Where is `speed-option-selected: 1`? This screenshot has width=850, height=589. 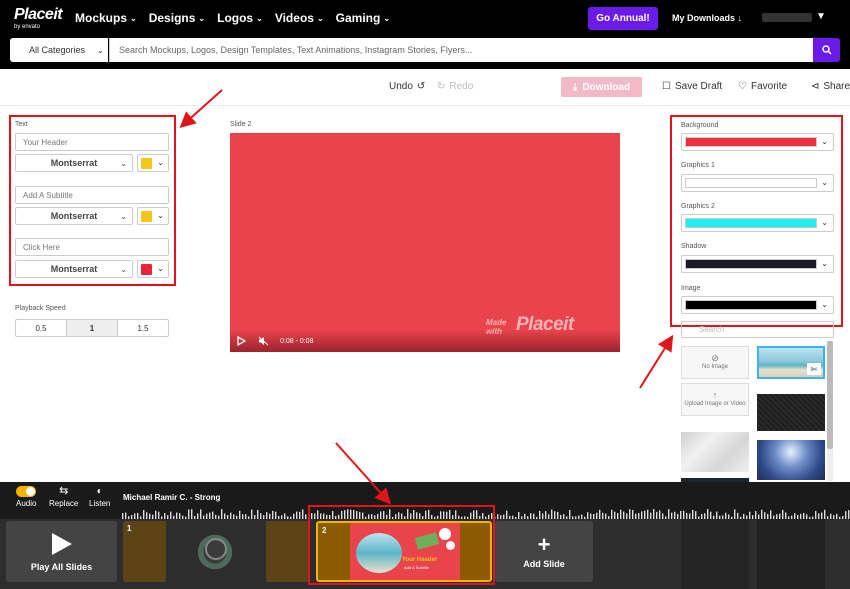 speed-option-selected: 1 is located at coordinates (92, 328).